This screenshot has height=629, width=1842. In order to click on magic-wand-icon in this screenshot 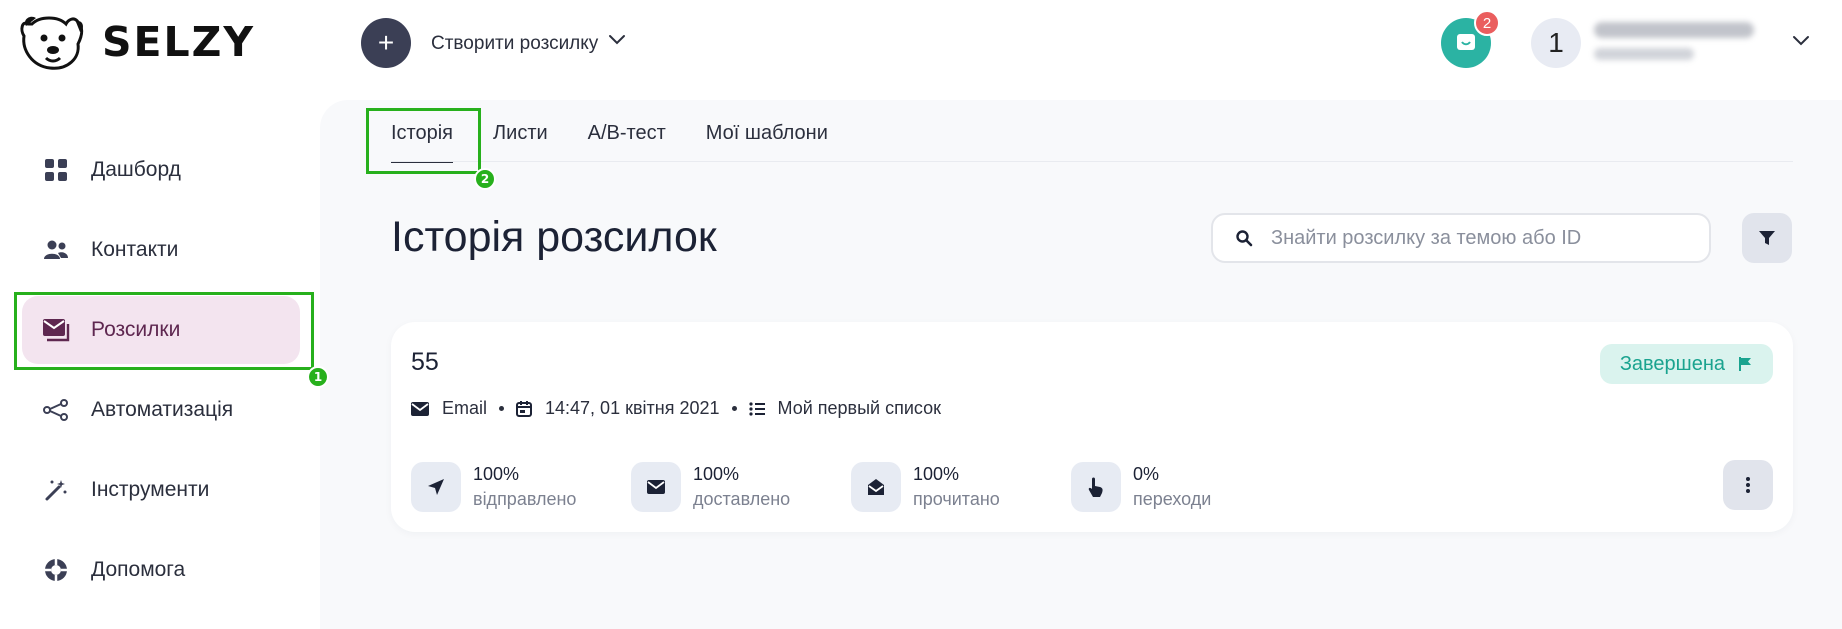, I will do `click(56, 490)`.